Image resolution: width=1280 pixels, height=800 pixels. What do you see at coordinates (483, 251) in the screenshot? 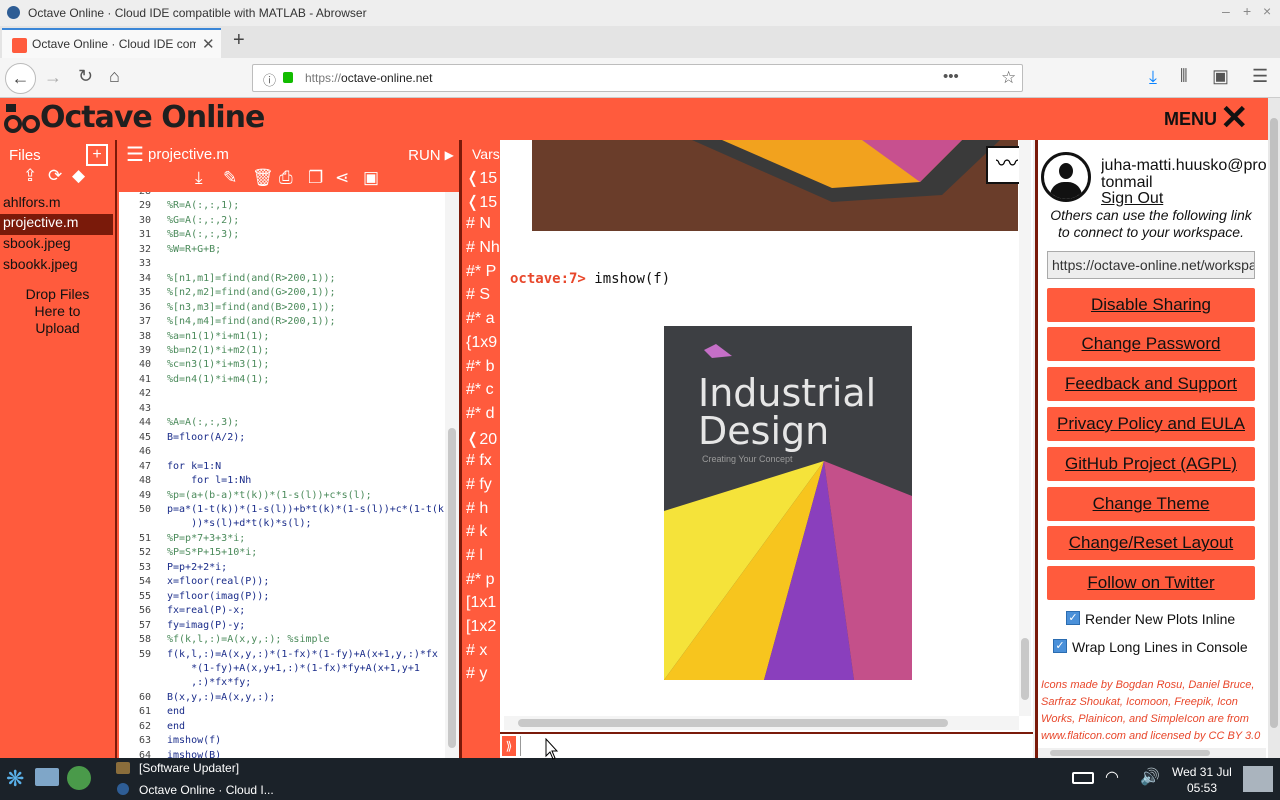
I see `var-item: # Nh` at bounding box center [483, 251].